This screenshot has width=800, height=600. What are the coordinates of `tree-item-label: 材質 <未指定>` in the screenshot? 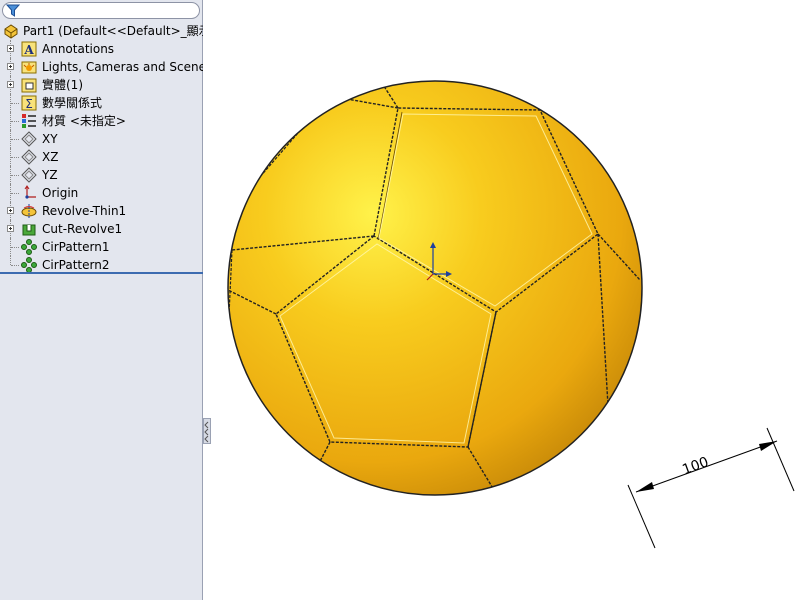 It's located at (84, 121).